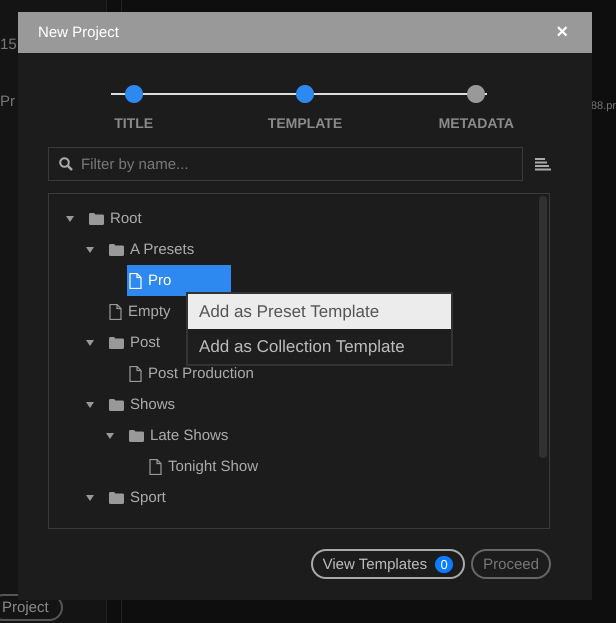  I want to click on tree-item: Root, so click(116, 218).